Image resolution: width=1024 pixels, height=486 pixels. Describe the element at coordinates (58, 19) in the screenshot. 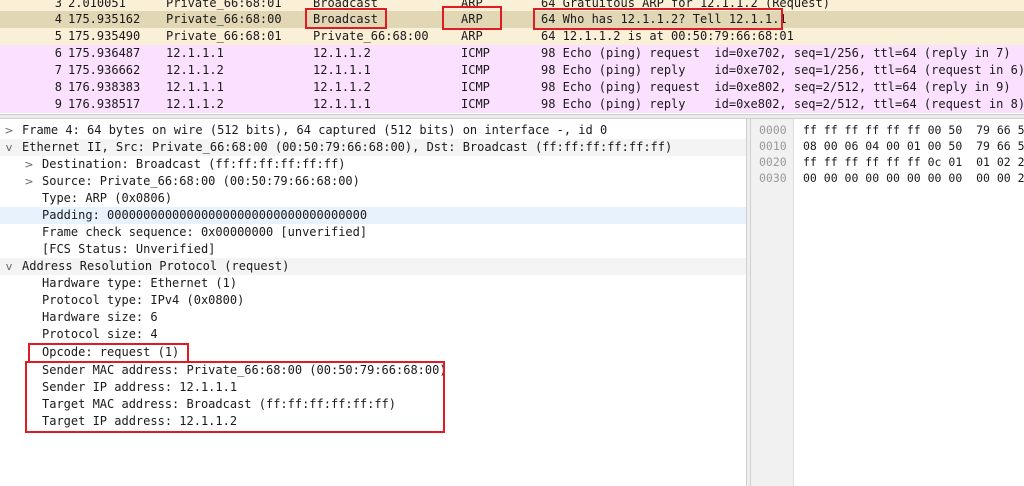

I see `packet-number: 4` at that location.